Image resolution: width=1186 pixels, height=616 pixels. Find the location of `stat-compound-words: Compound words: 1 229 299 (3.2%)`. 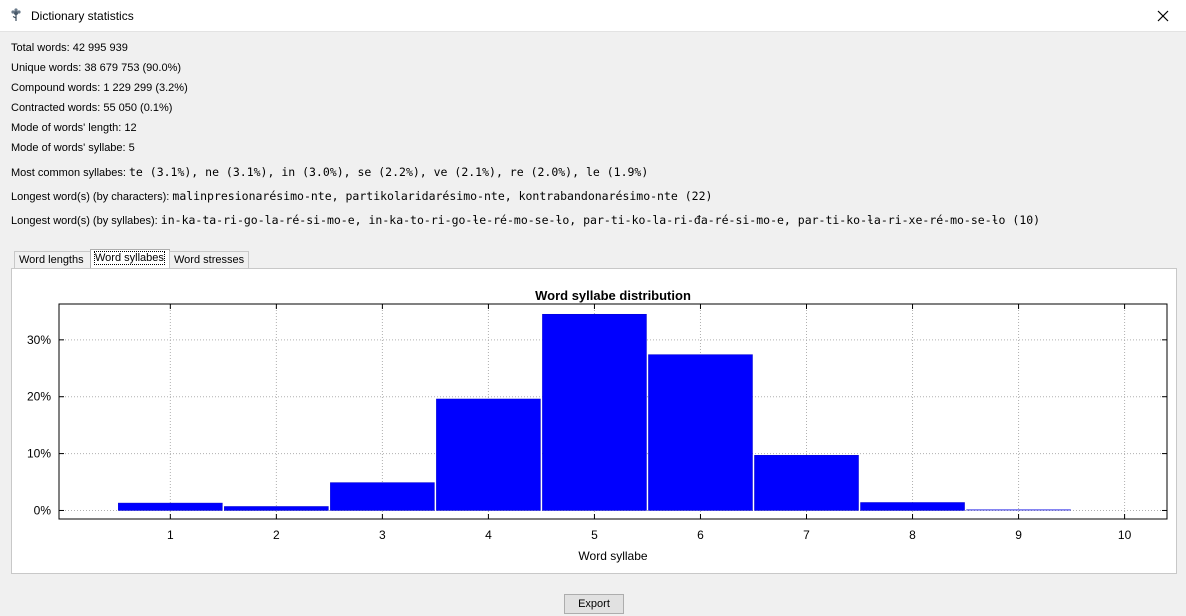

stat-compound-words: Compound words: 1 229 299 (3.2%) is located at coordinates (99, 88).